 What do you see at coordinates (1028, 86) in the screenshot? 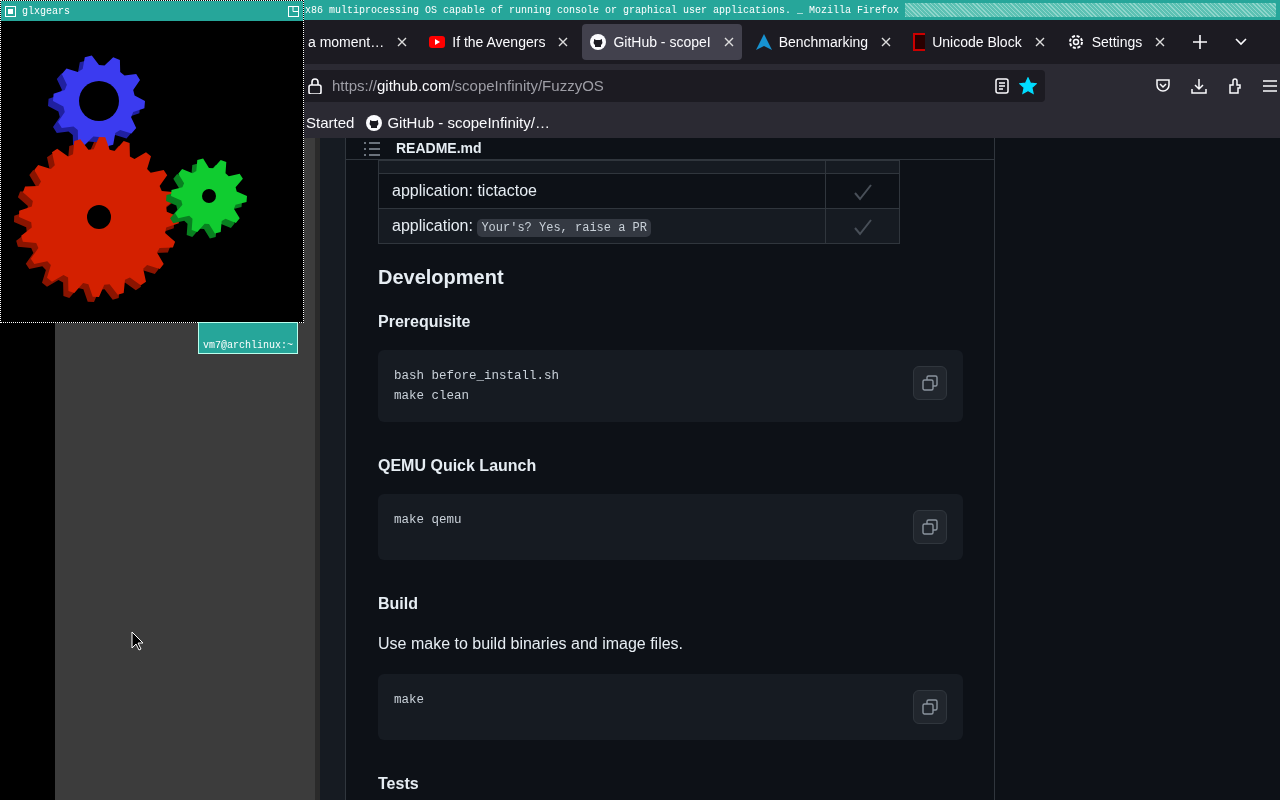
I see `star-icon` at bounding box center [1028, 86].